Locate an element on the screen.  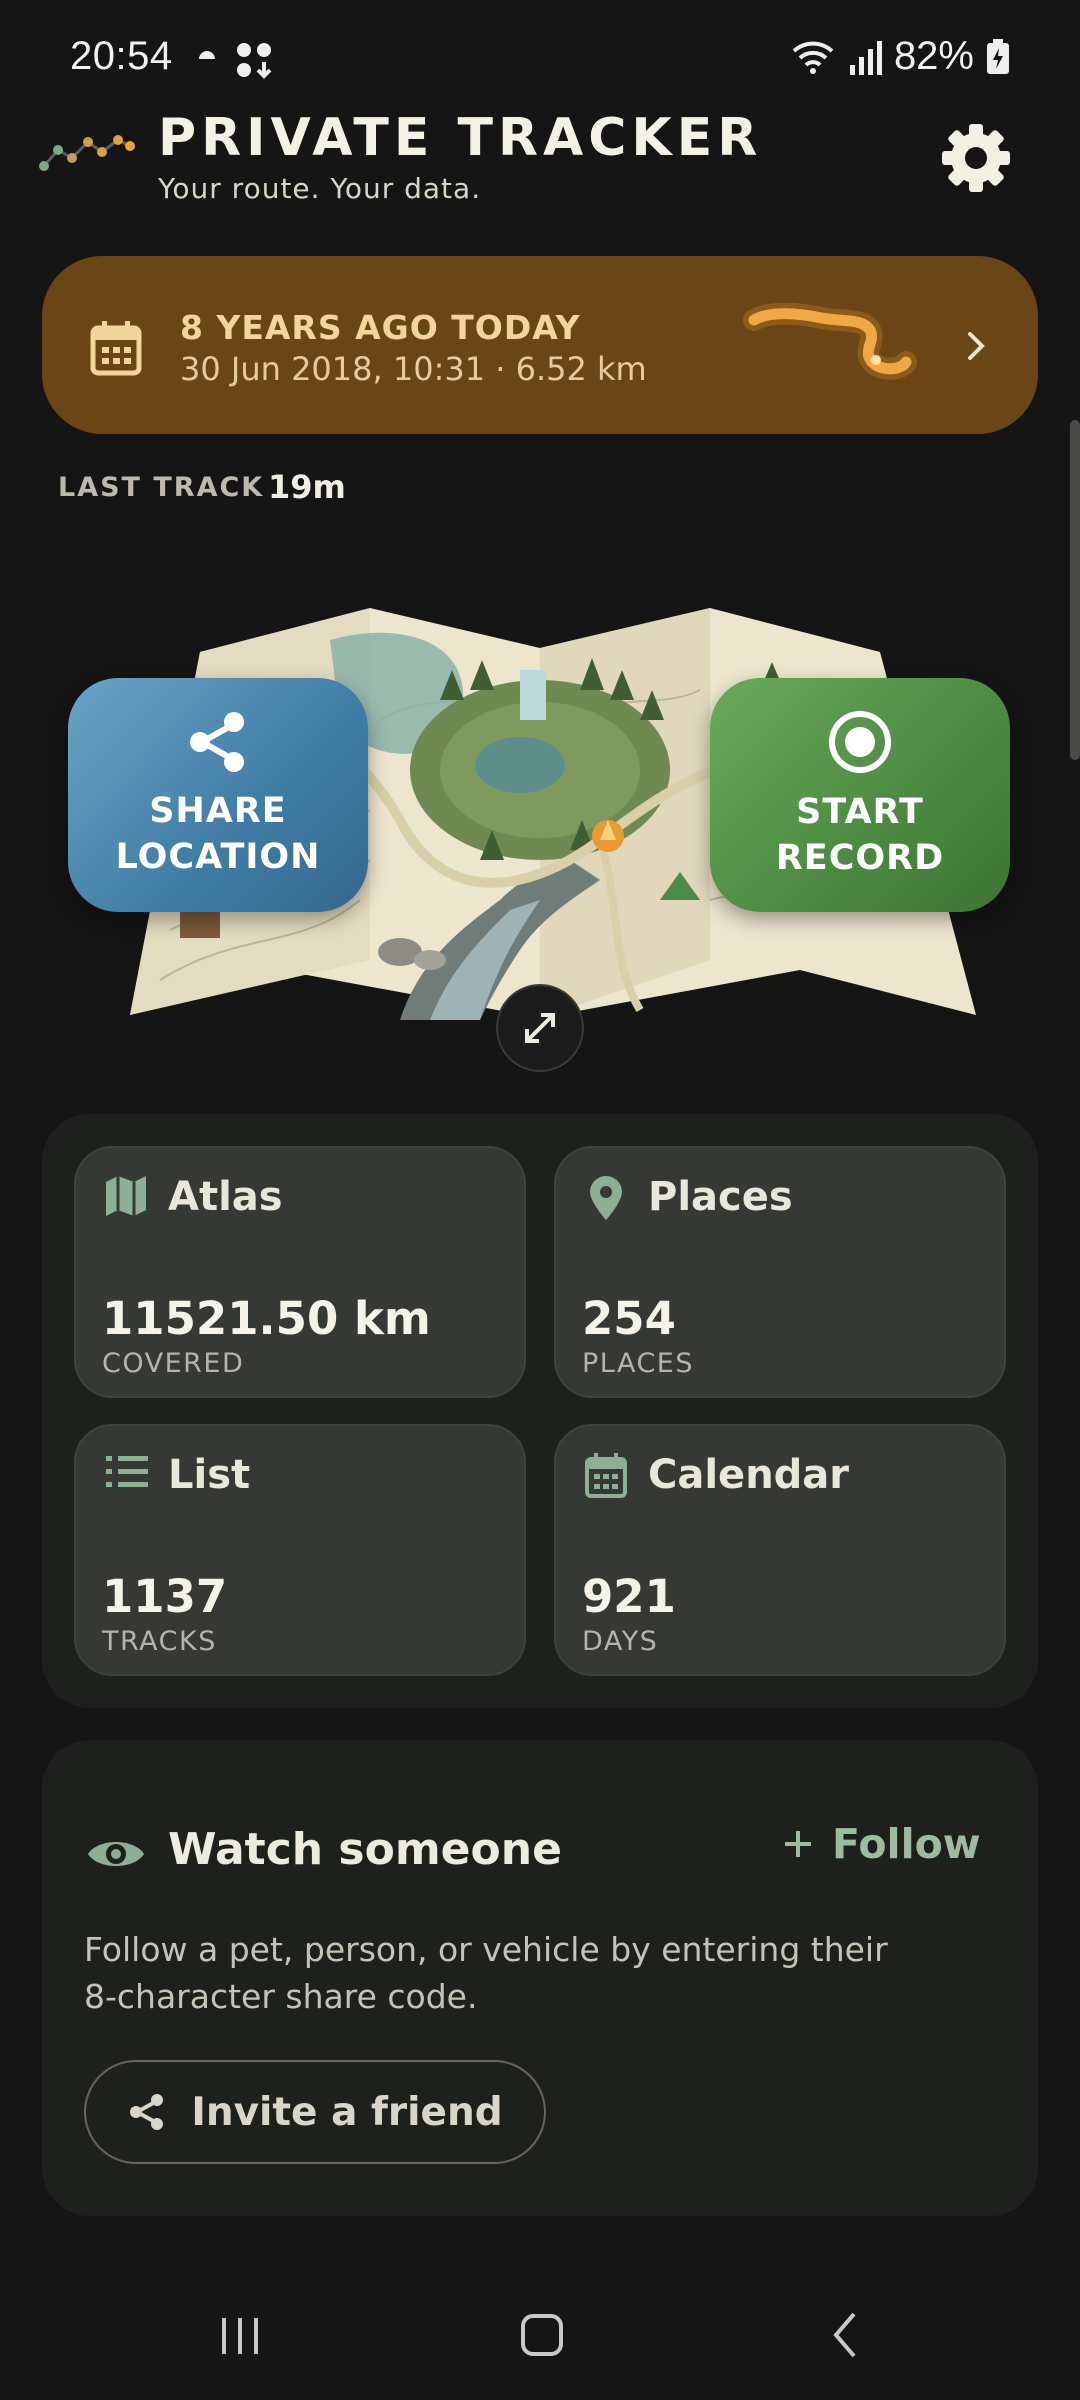
record-label-line1: START is located at coordinates (860, 812).